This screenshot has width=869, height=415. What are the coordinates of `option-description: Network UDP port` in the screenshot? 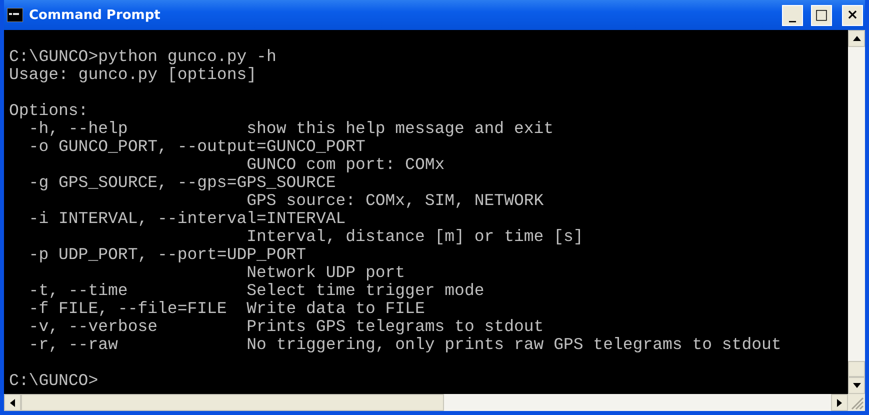 It's located at (326, 273).